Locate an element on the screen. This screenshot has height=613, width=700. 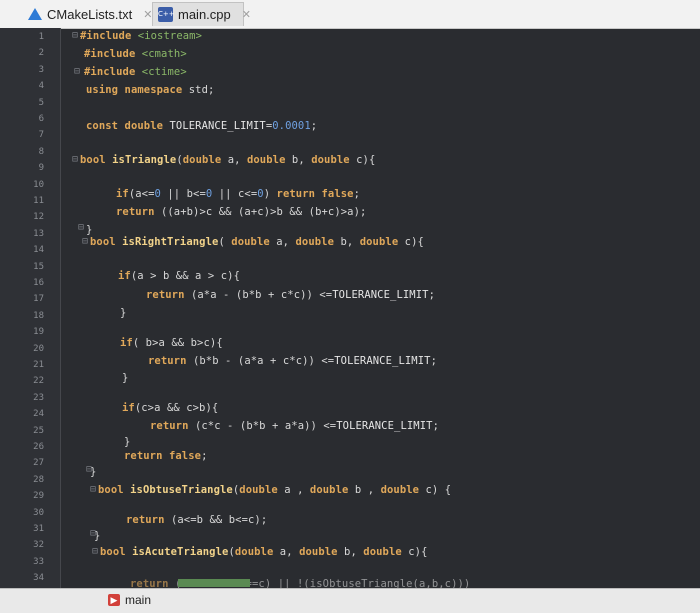
tooltip-highlight is located at coordinates (214, 583).